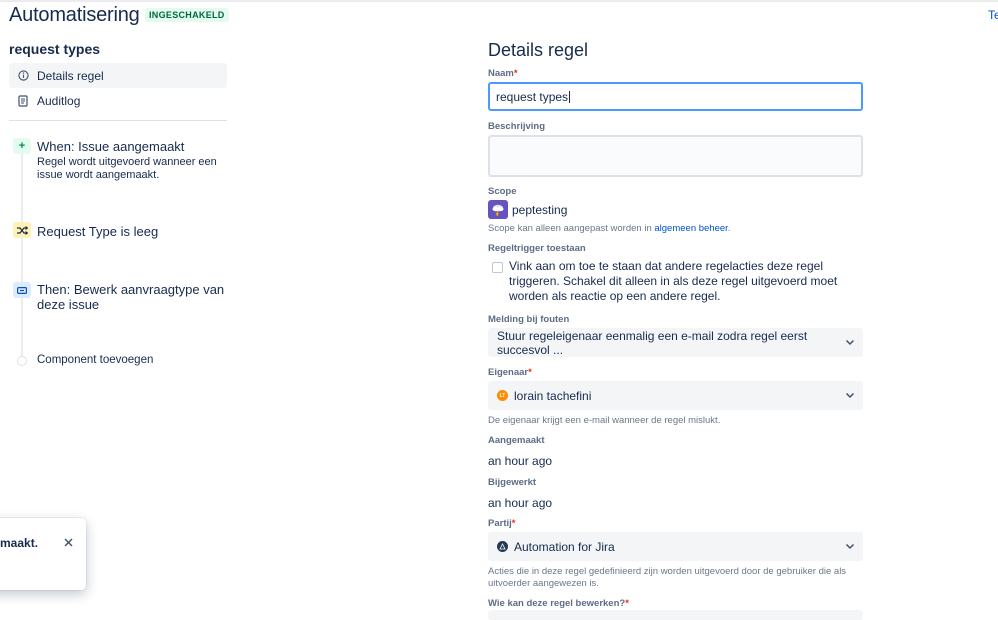 This screenshot has width=998, height=620. Describe the element at coordinates (529, 319) in the screenshot. I see `error-notification-label: Melding bij fouten` at that location.